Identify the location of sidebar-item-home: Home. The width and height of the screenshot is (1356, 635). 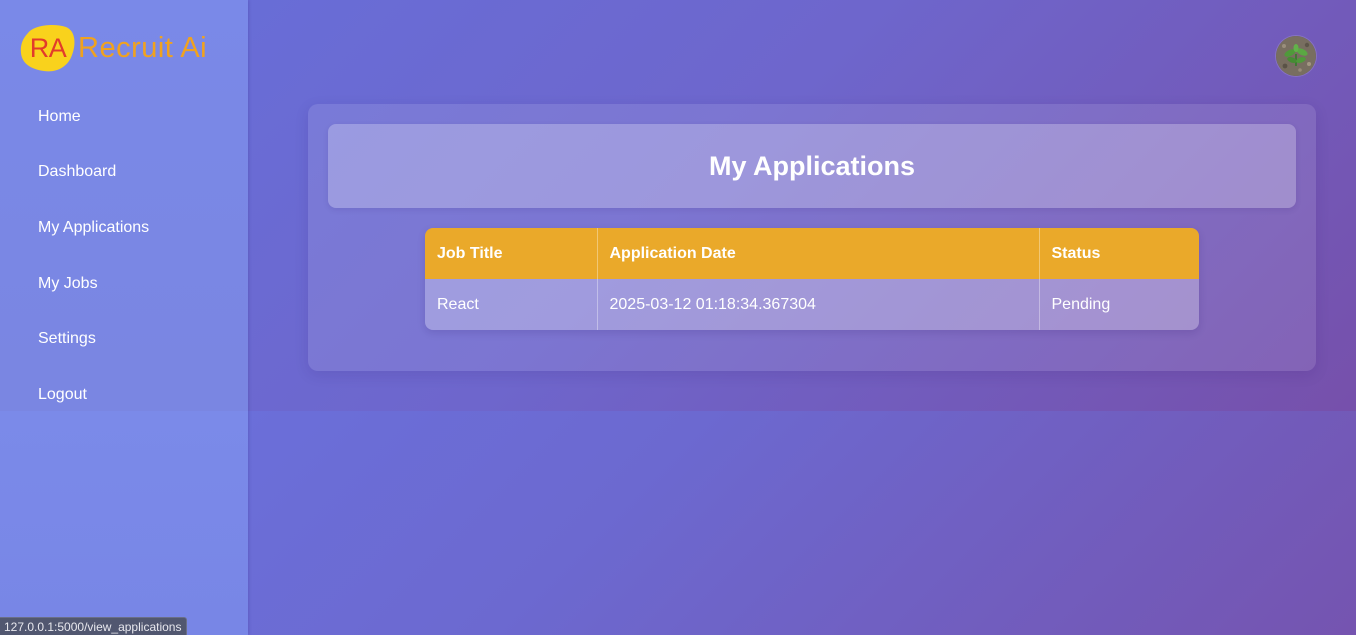
(124, 117).